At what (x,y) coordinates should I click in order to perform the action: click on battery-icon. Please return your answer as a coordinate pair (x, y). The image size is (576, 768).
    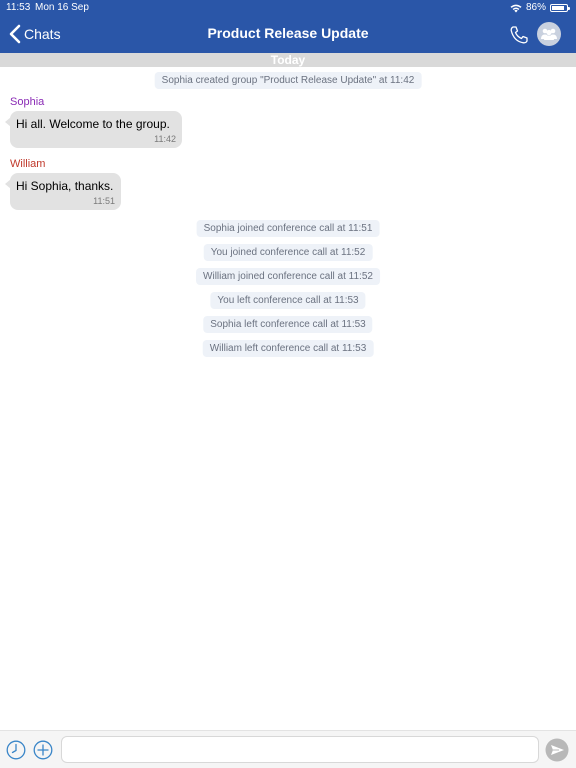
    Looking at the image, I should click on (560, 8).